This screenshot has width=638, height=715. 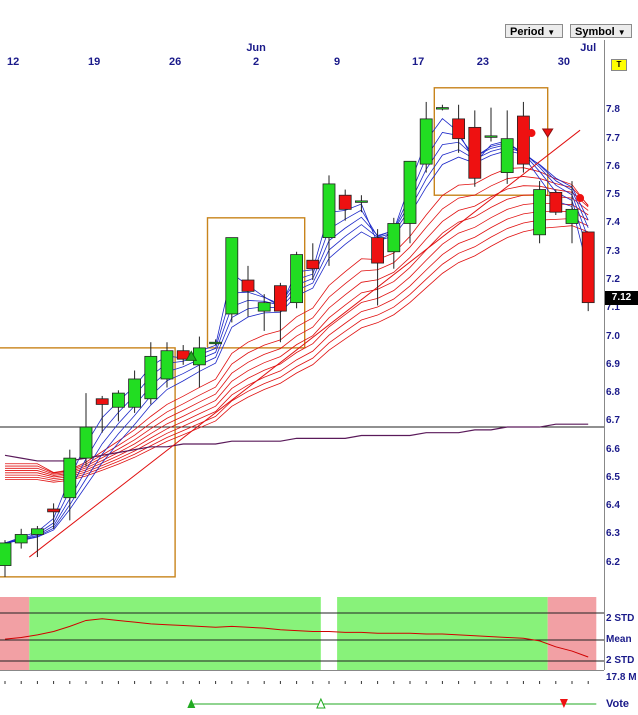 I want to click on vote-row, so click(x=302, y=703).